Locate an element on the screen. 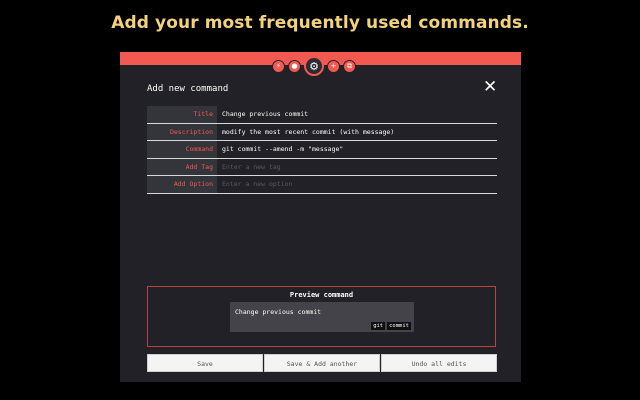 The image size is (640, 400). nav-icons: ⚡ ● ⚙ + ⧉ is located at coordinates (314, 66).